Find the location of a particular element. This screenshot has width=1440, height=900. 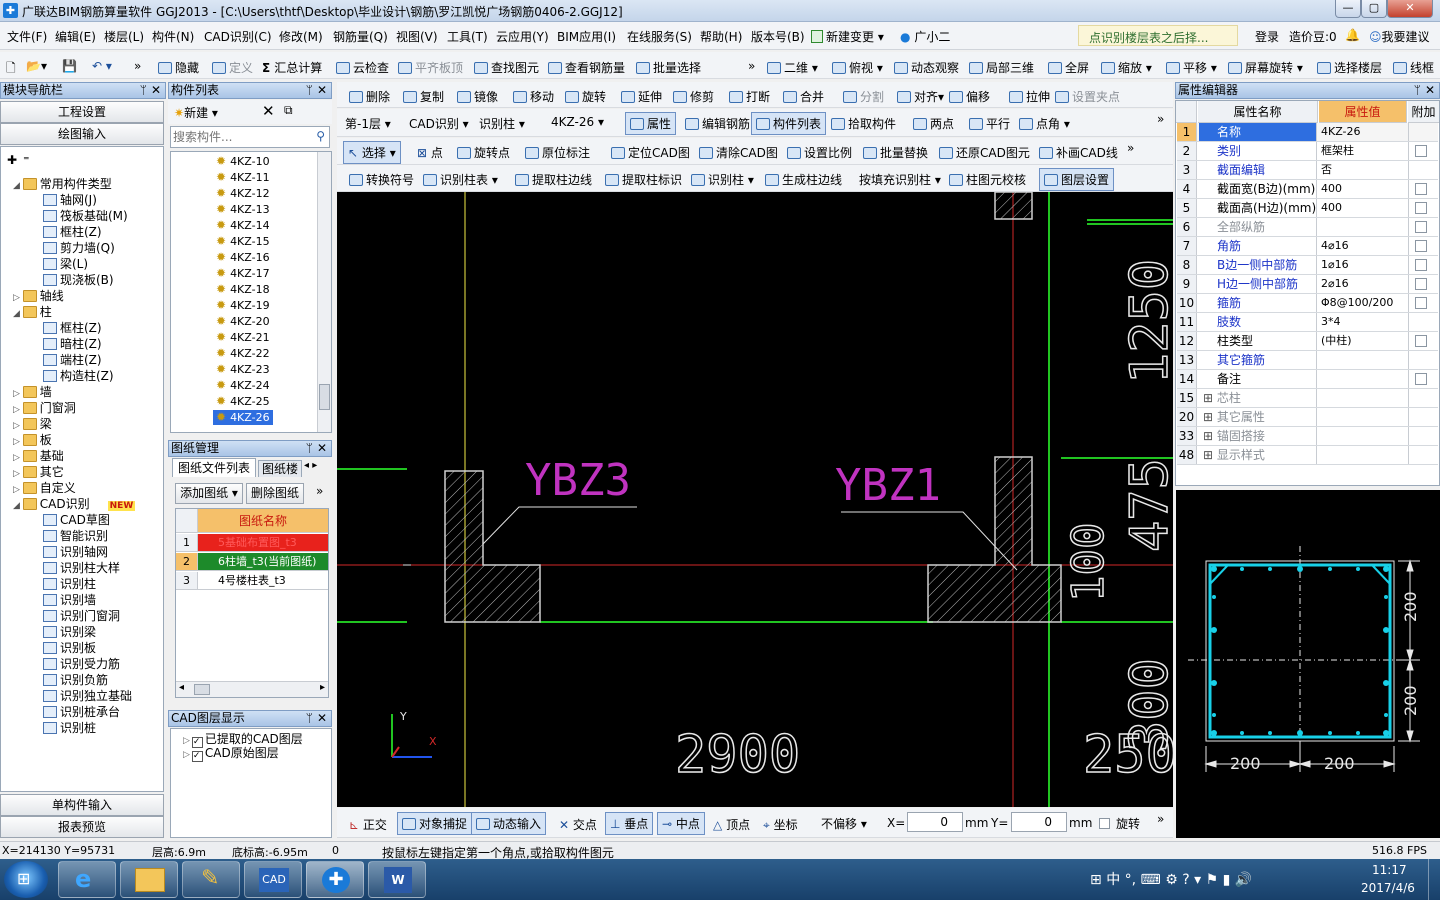

suggest-link: ☺我要建议 is located at coordinates (1399, 36).